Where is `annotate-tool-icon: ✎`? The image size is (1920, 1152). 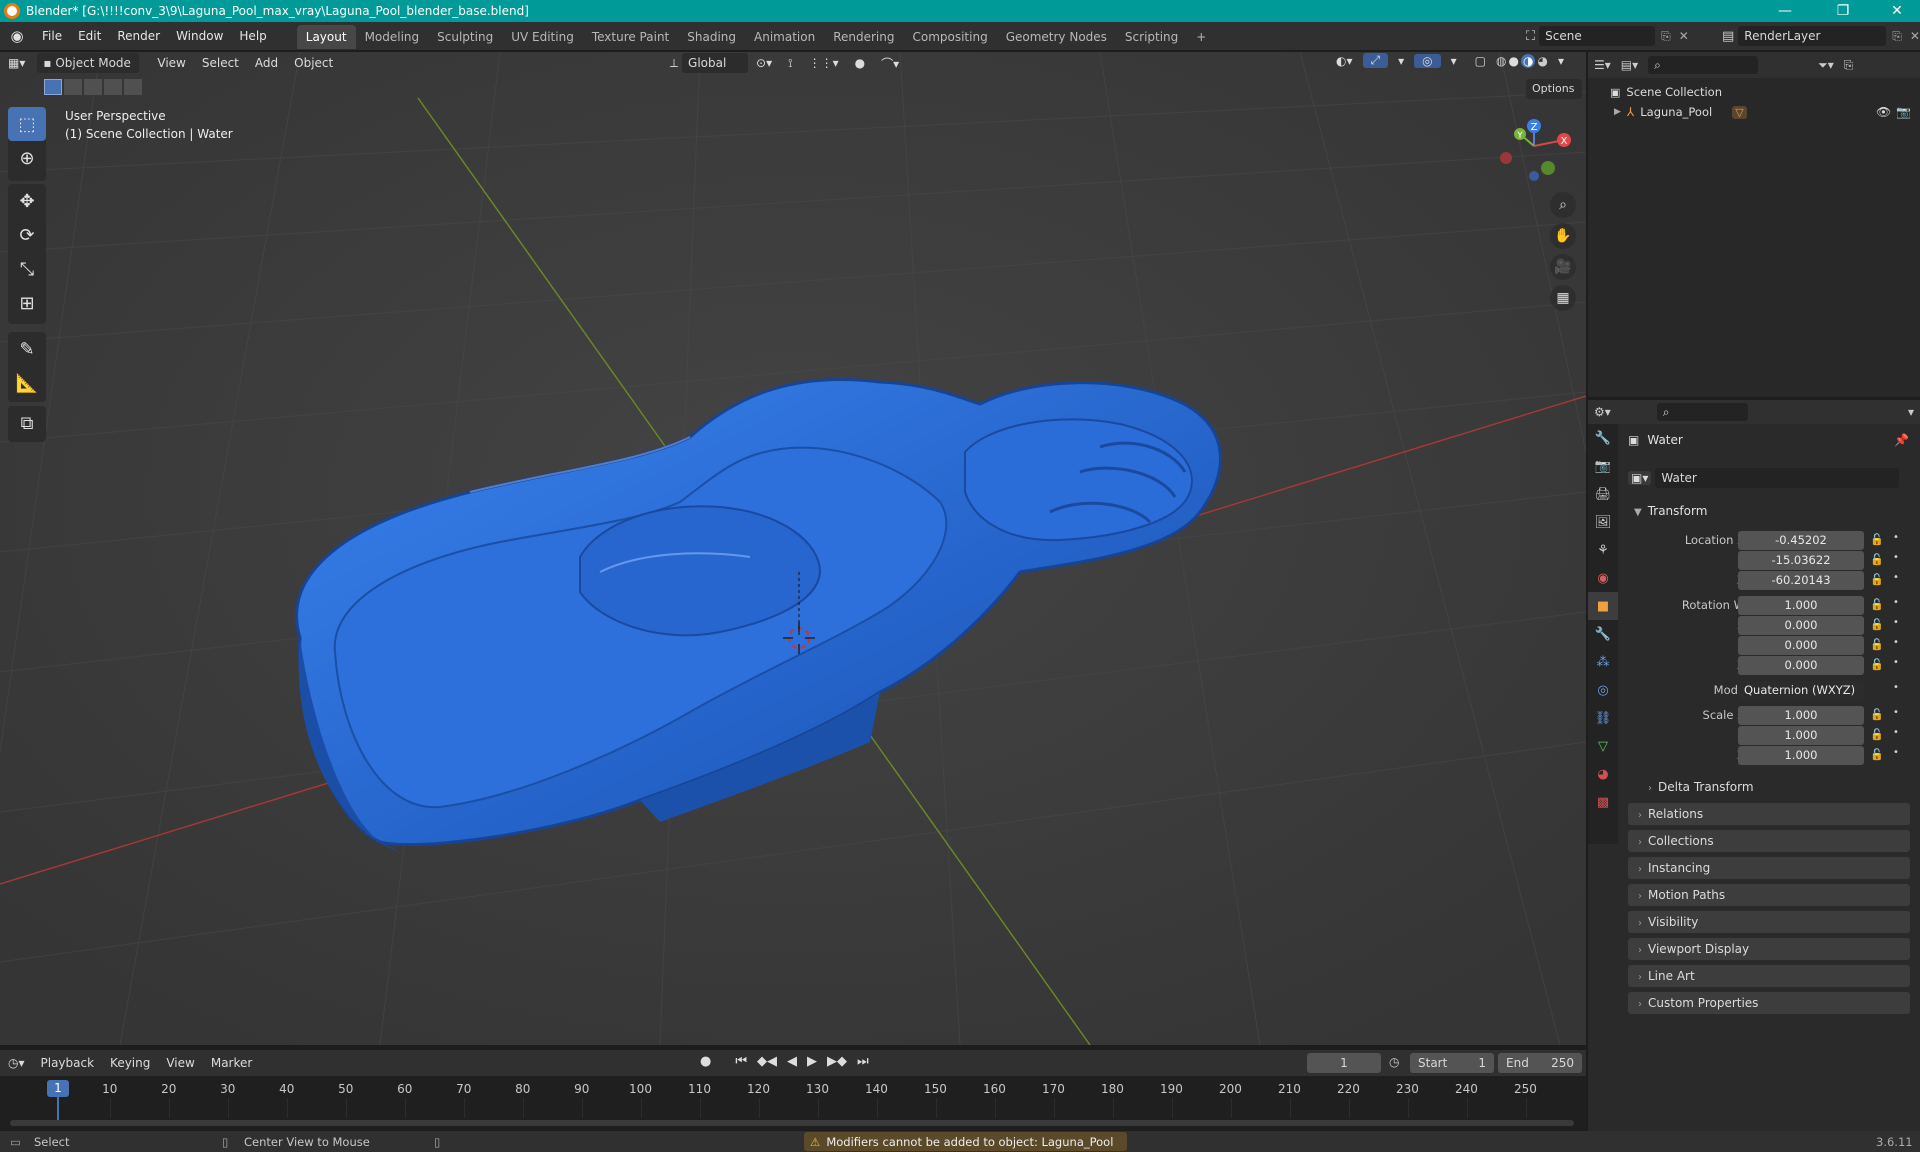 annotate-tool-icon: ✎ is located at coordinates (27, 349).